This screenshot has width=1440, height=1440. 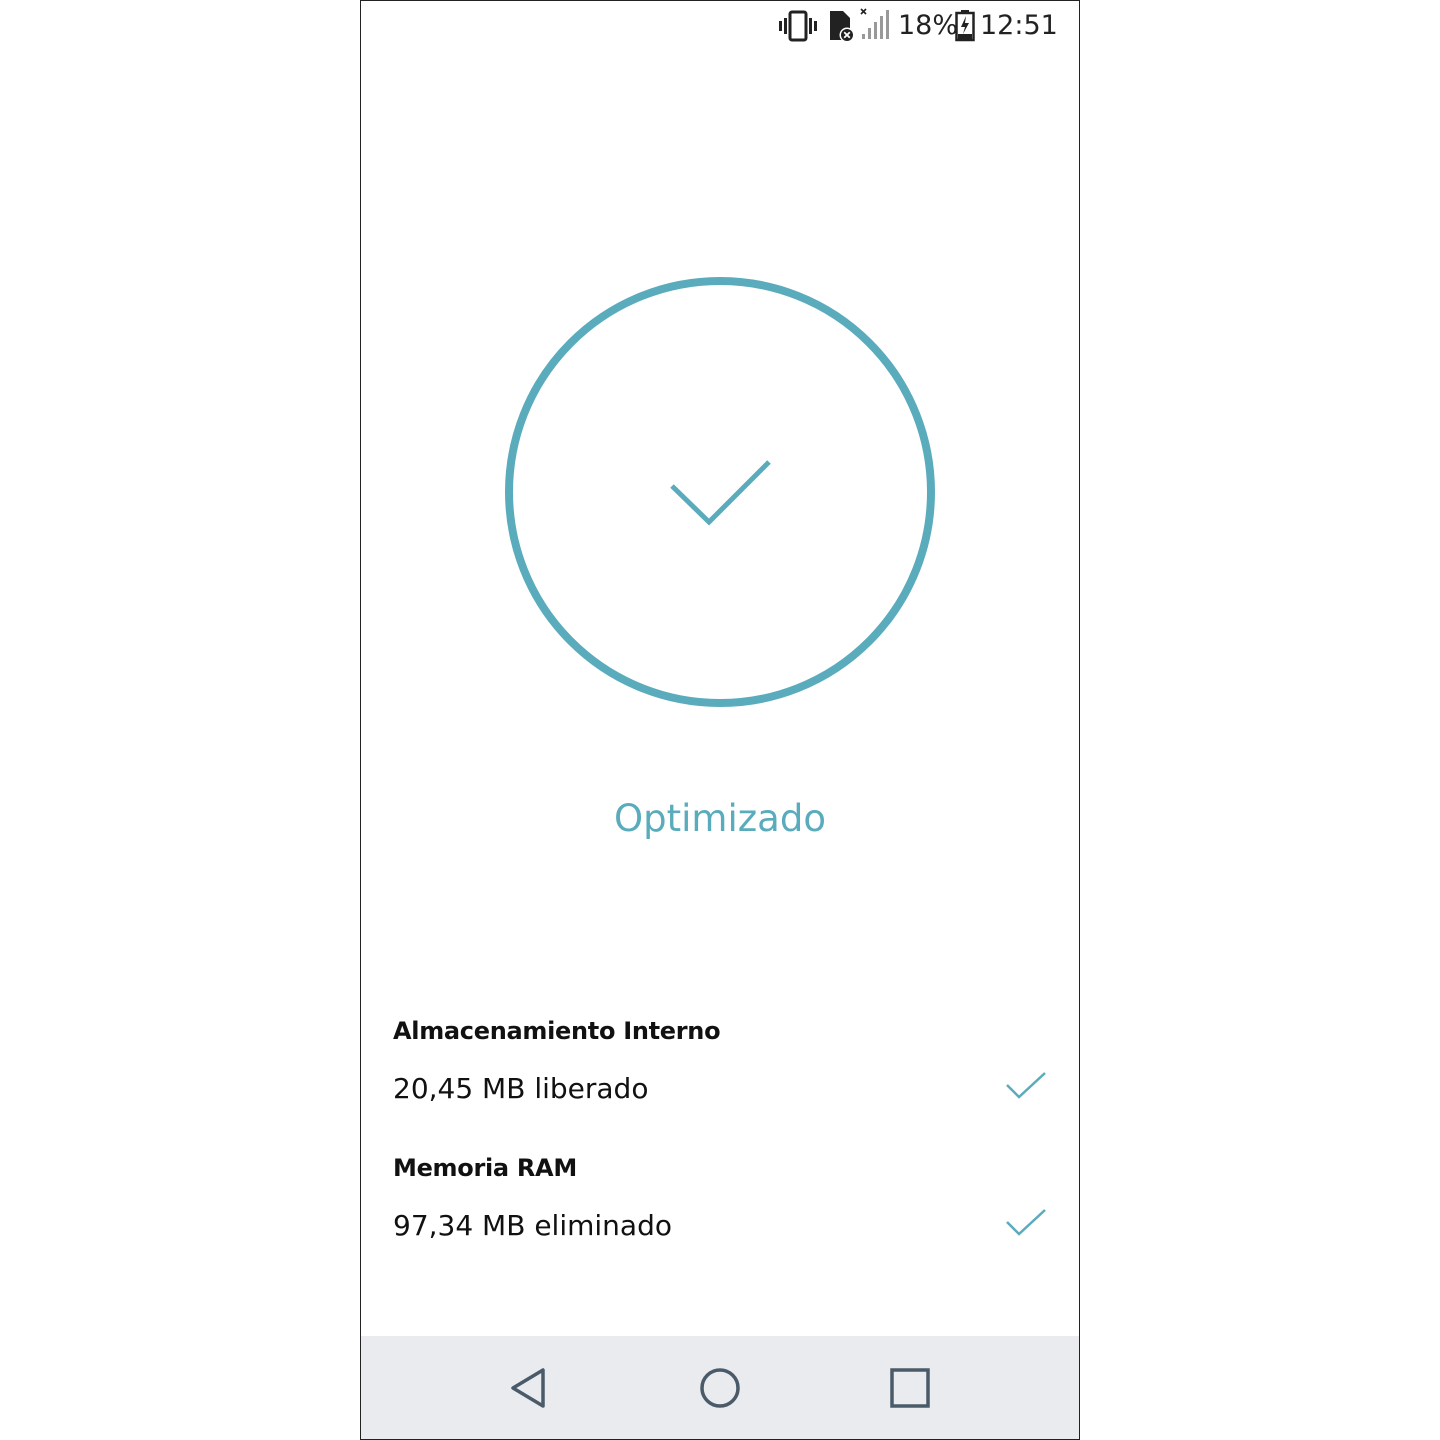 I want to click on clock: 12:51, so click(x=1019, y=25).